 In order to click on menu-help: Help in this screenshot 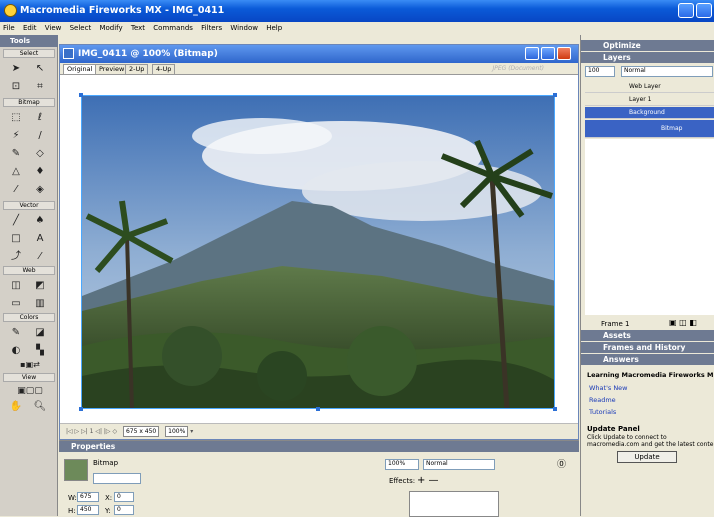, I will do `click(274, 28)`.